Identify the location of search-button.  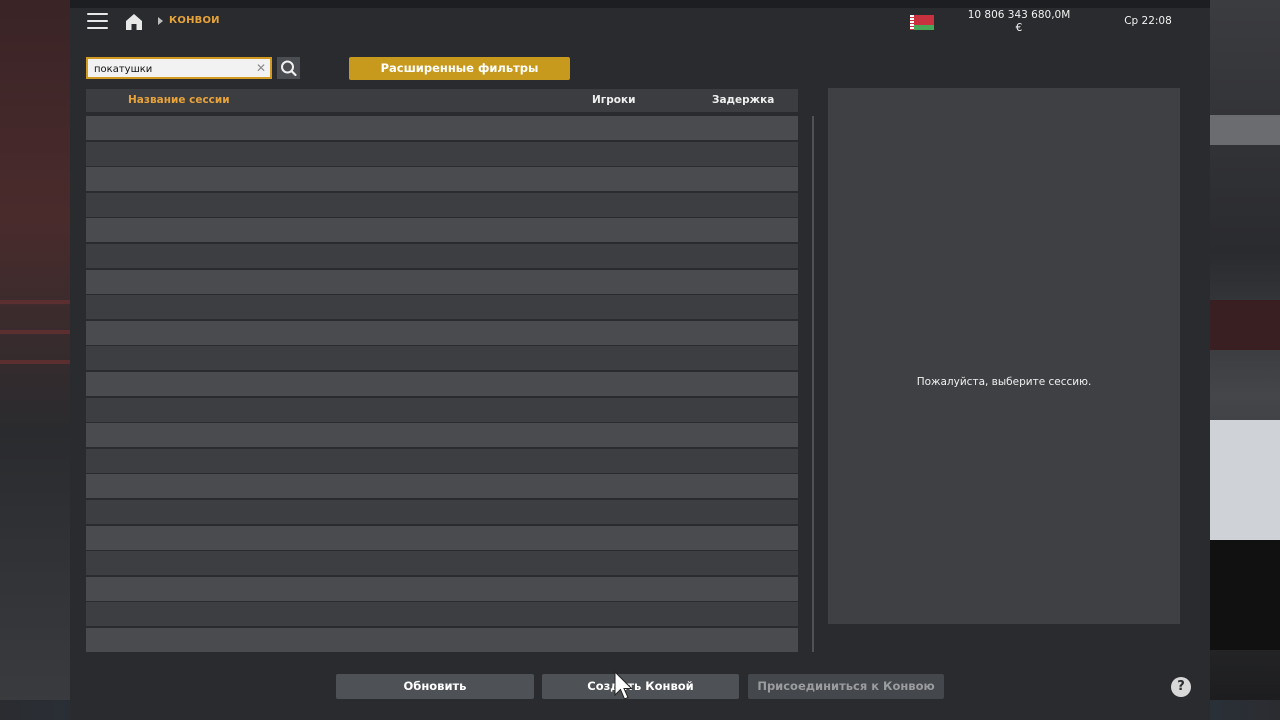
(288, 68).